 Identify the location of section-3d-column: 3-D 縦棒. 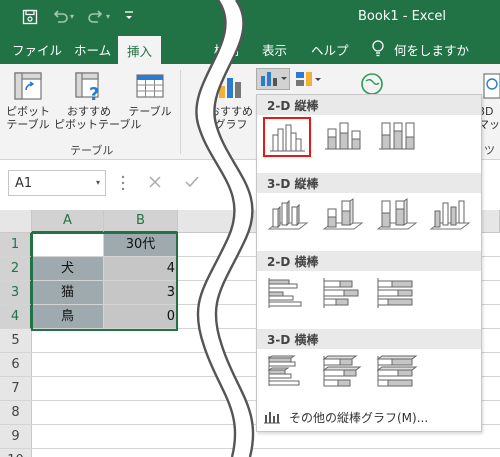
(369, 183).